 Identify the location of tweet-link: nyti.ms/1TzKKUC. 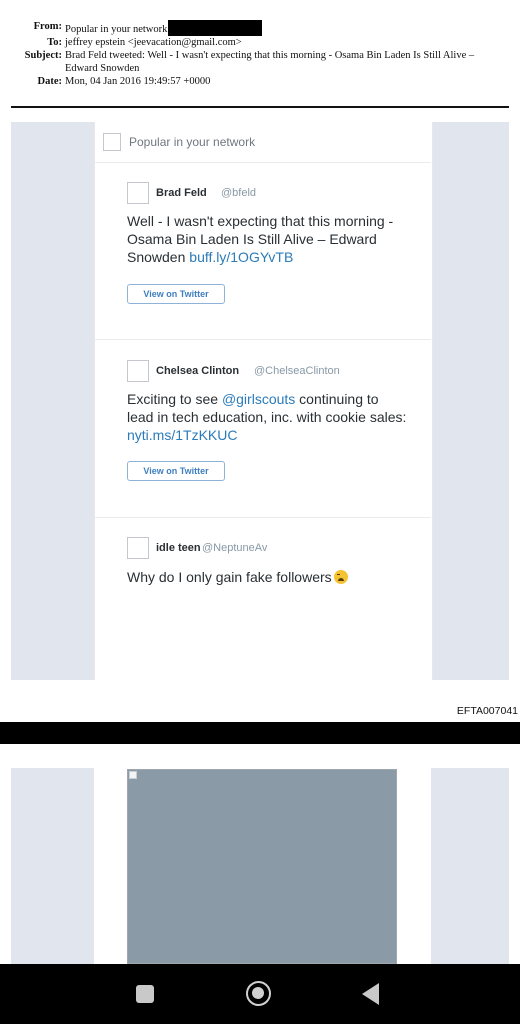
(182, 435).